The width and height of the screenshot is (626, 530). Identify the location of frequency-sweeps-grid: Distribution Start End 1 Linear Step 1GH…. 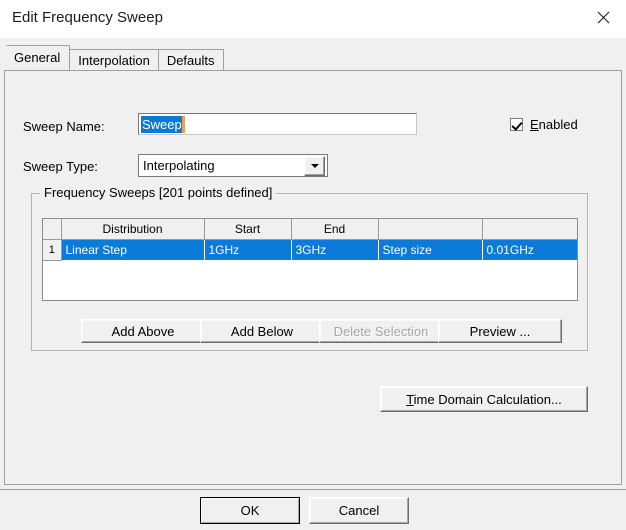
(310, 259).